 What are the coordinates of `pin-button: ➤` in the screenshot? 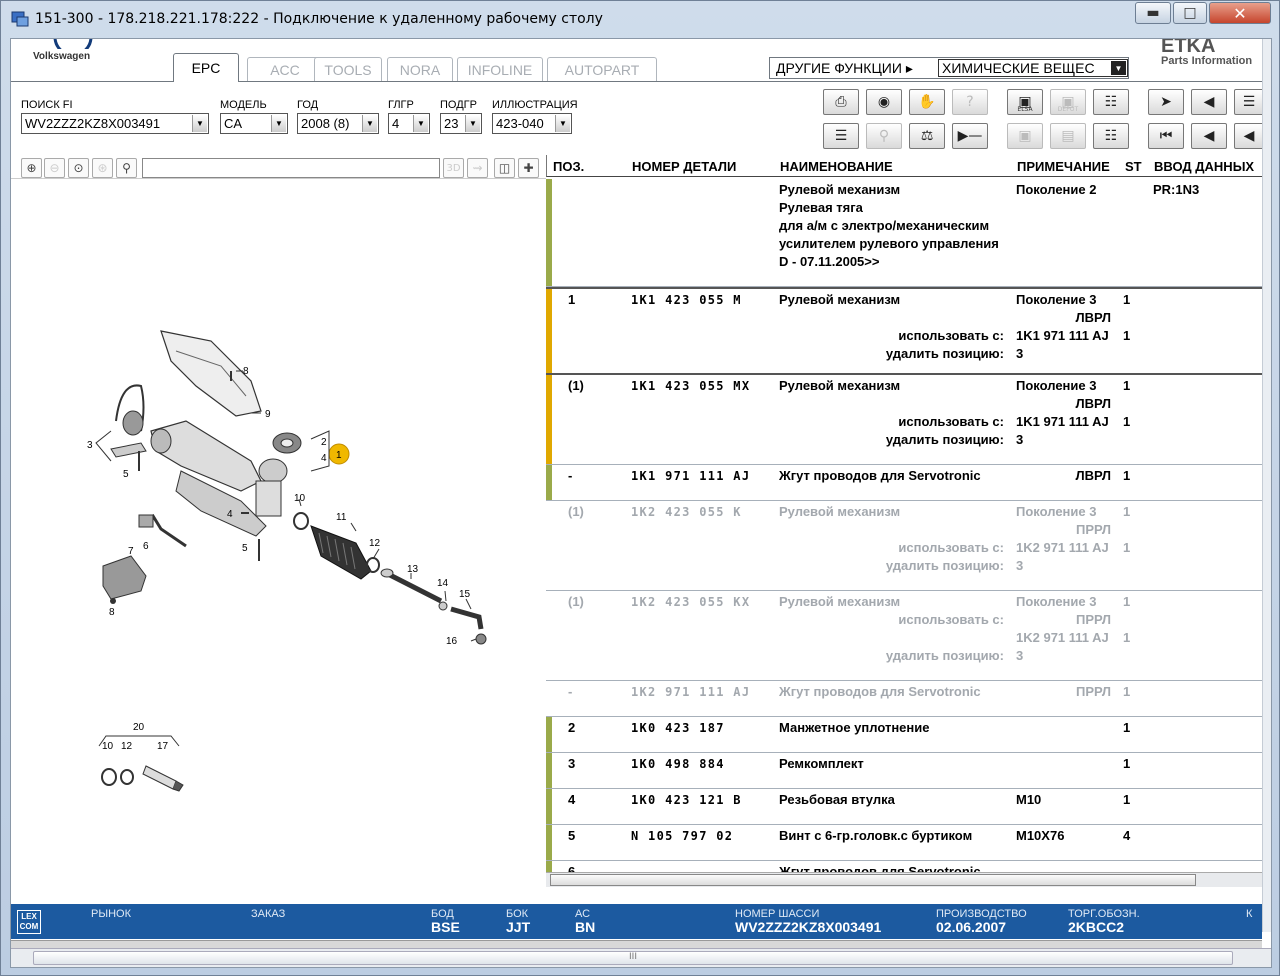 It's located at (1166, 102).